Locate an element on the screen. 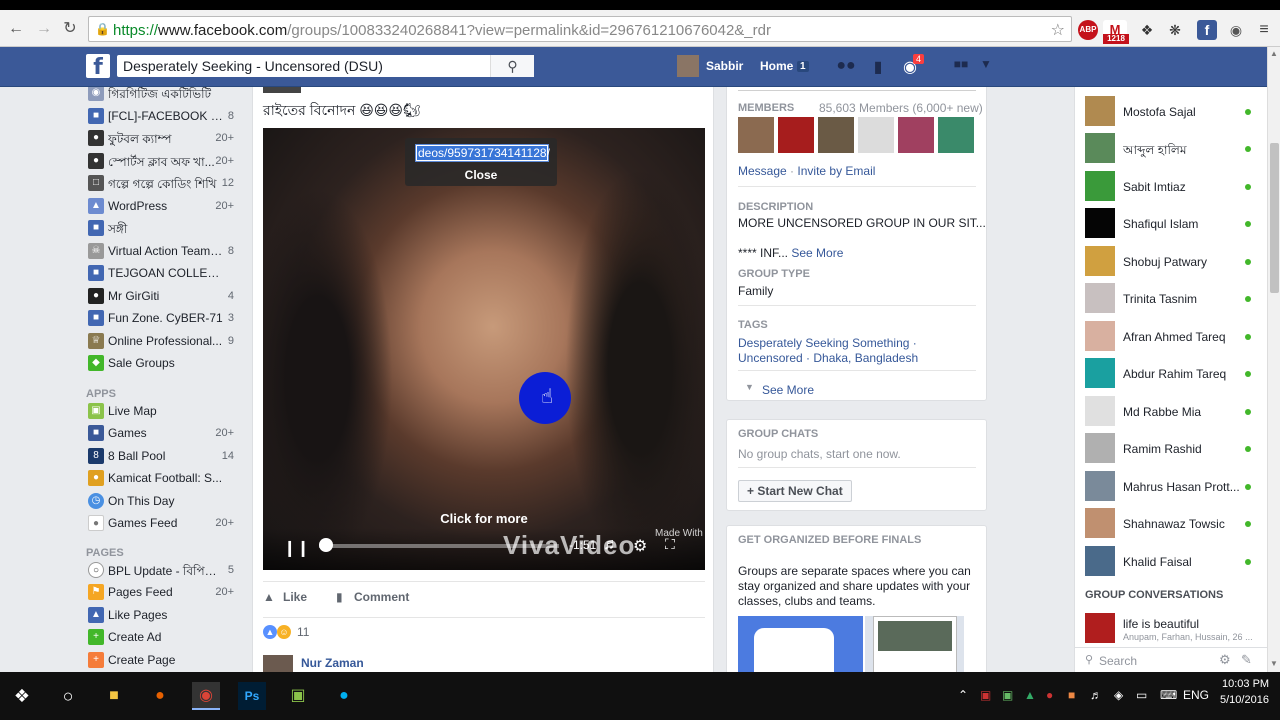 The width and height of the screenshot is (1280, 720). sidebar-group-item: ■ সঙ্গী is located at coordinates (169, 228).